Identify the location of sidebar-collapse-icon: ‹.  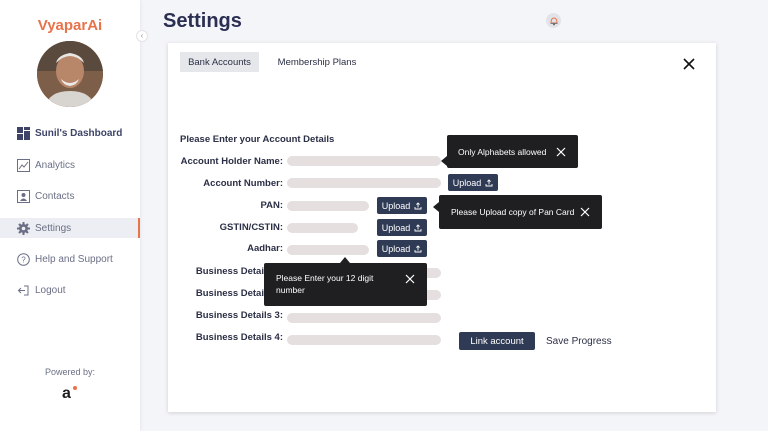
(142, 36).